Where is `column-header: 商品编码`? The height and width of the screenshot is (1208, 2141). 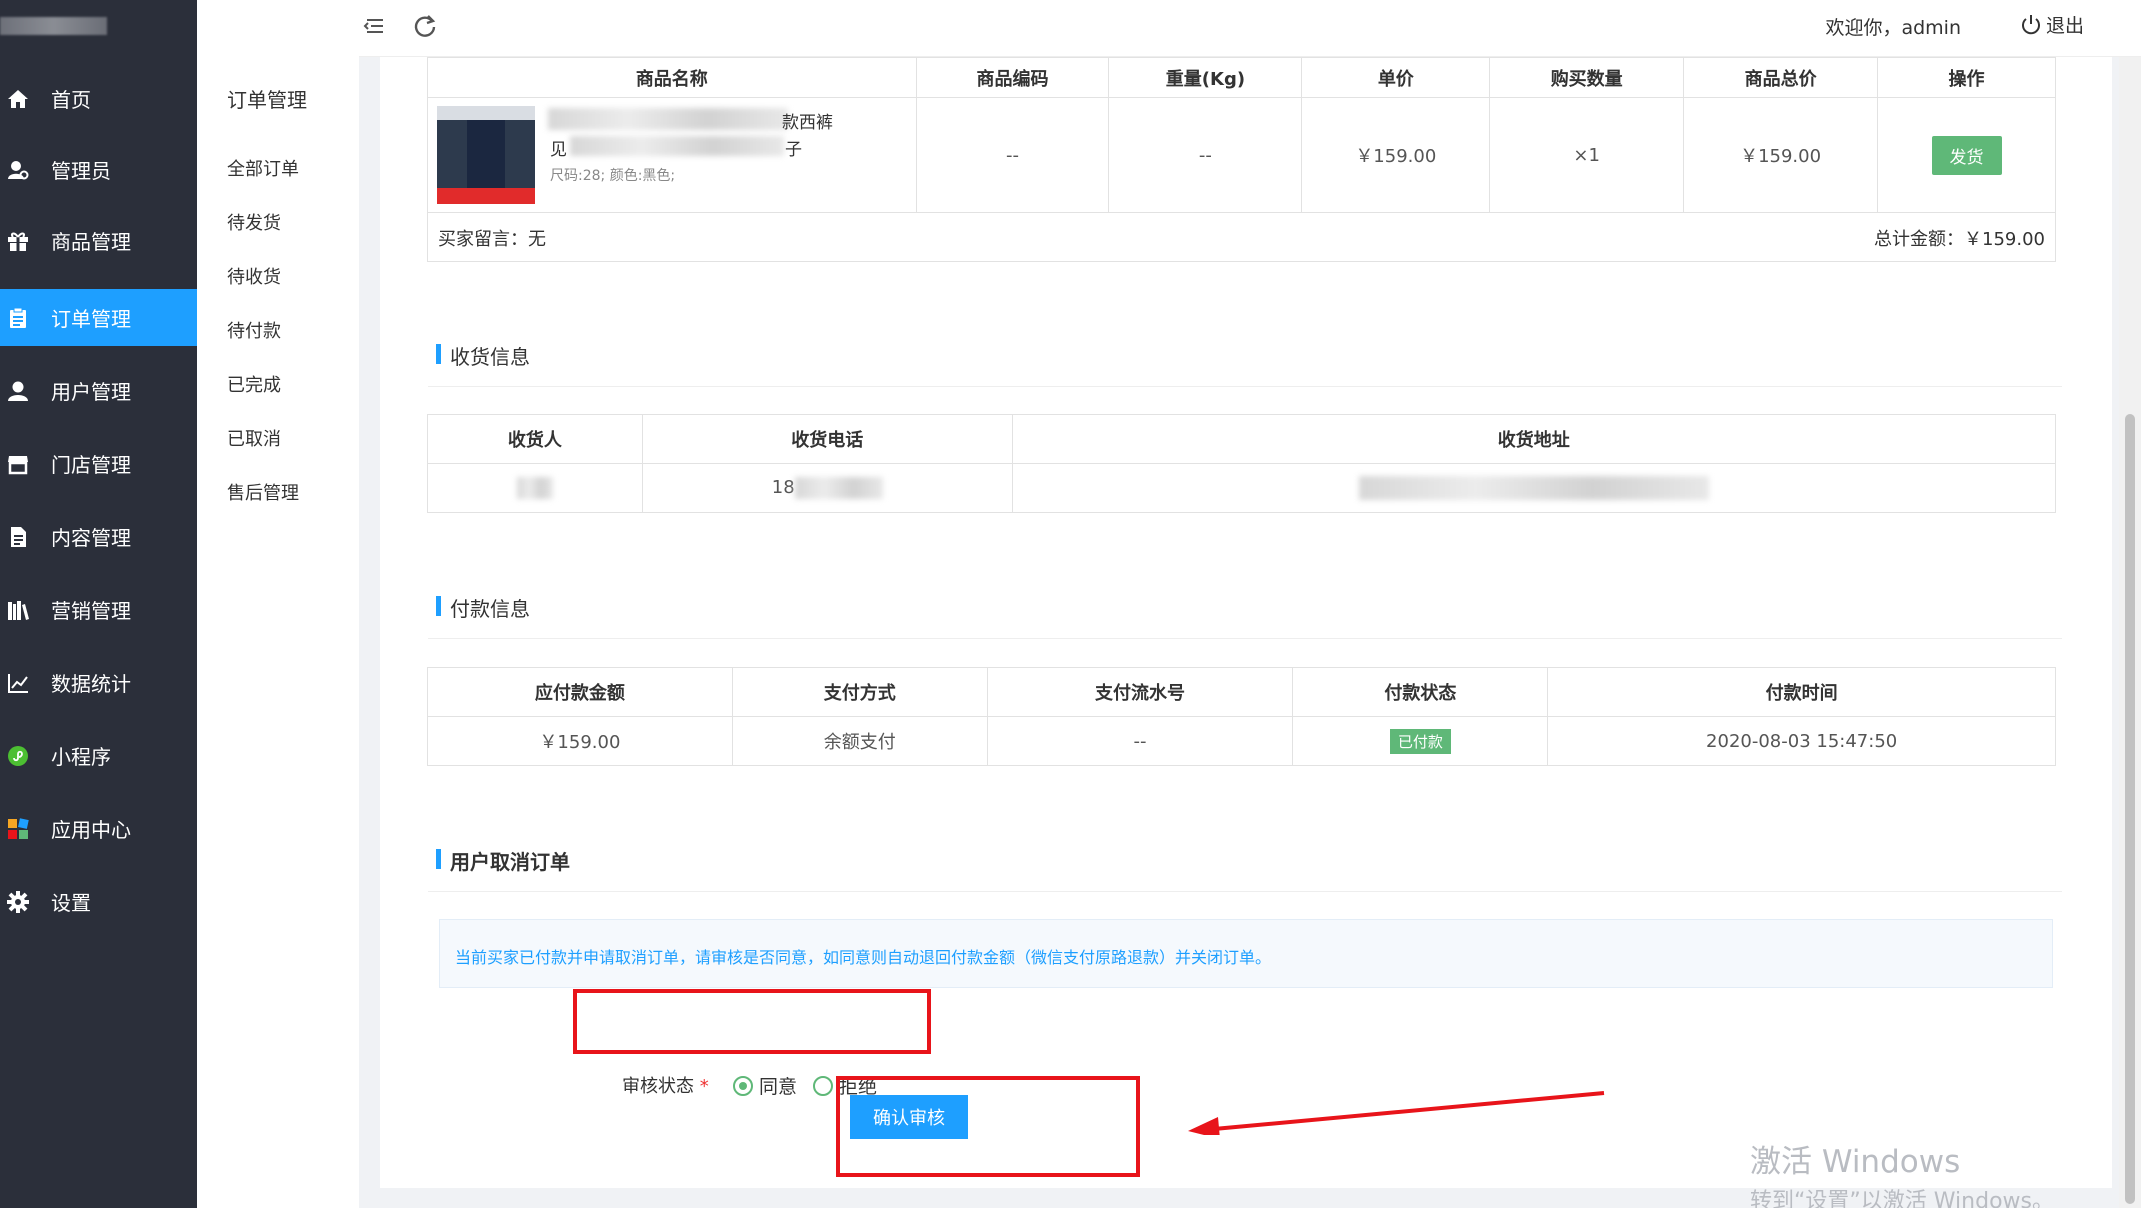
column-header: 商品编码 is located at coordinates (1012, 77).